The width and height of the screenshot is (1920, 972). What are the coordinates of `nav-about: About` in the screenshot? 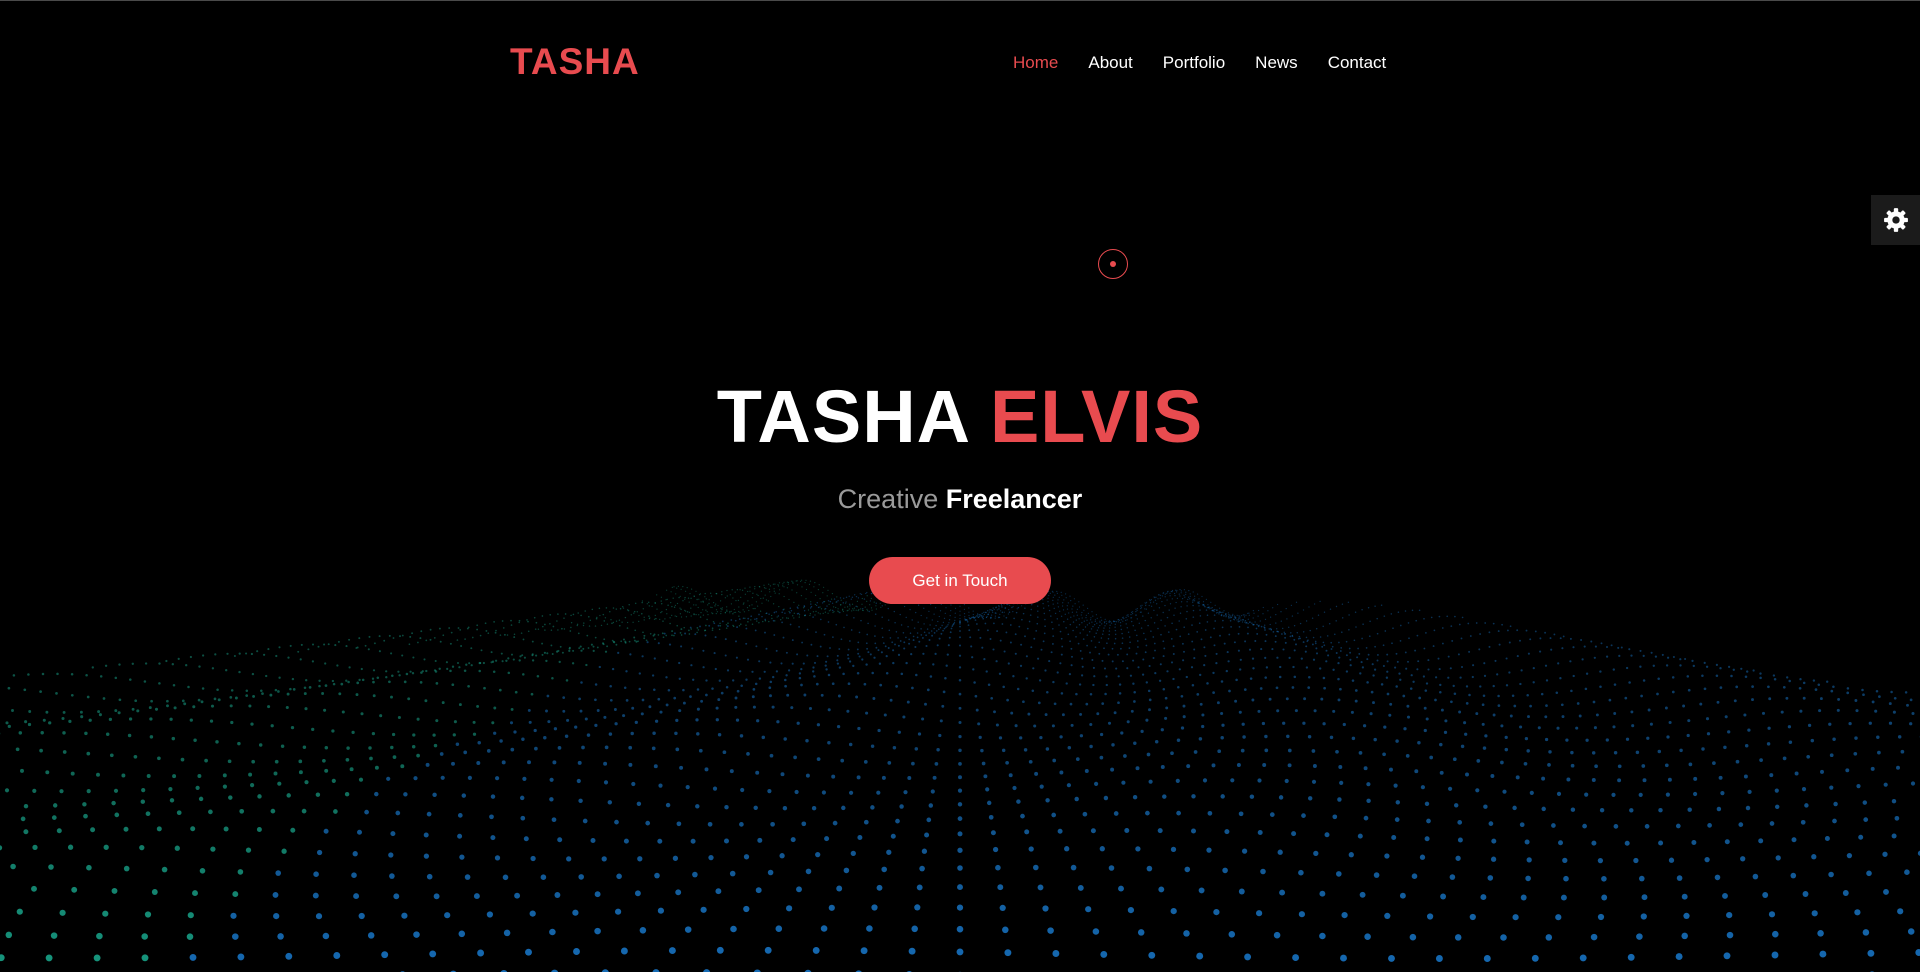 It's located at (1110, 63).